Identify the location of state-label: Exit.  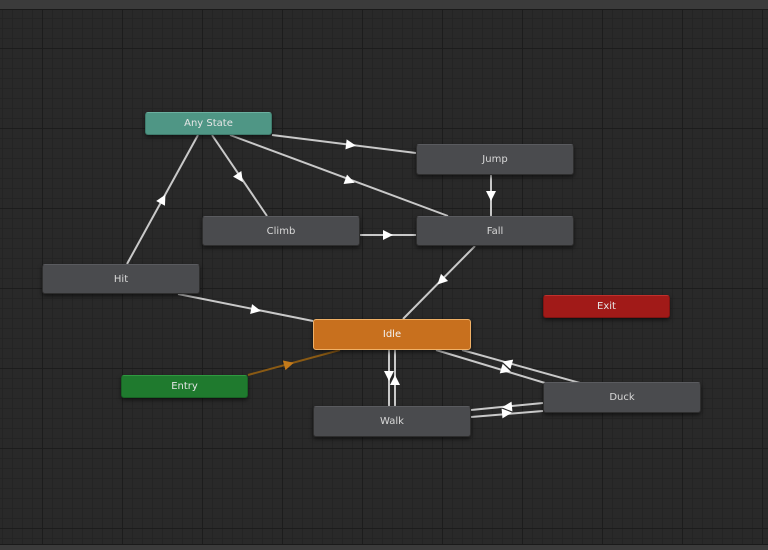
(606, 306).